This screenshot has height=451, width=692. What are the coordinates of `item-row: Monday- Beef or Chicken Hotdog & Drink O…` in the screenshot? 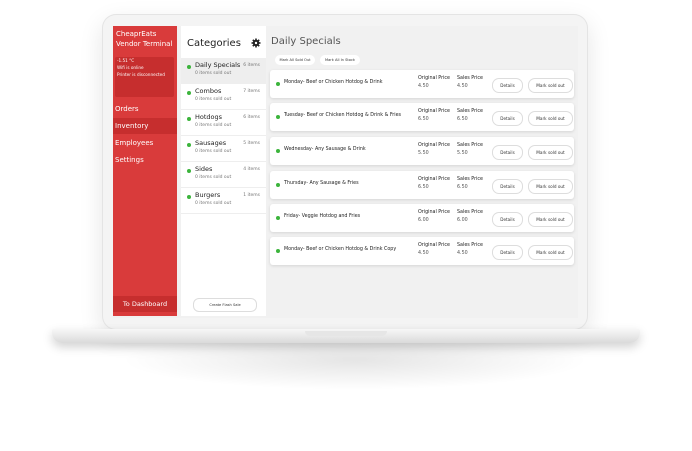 It's located at (422, 84).